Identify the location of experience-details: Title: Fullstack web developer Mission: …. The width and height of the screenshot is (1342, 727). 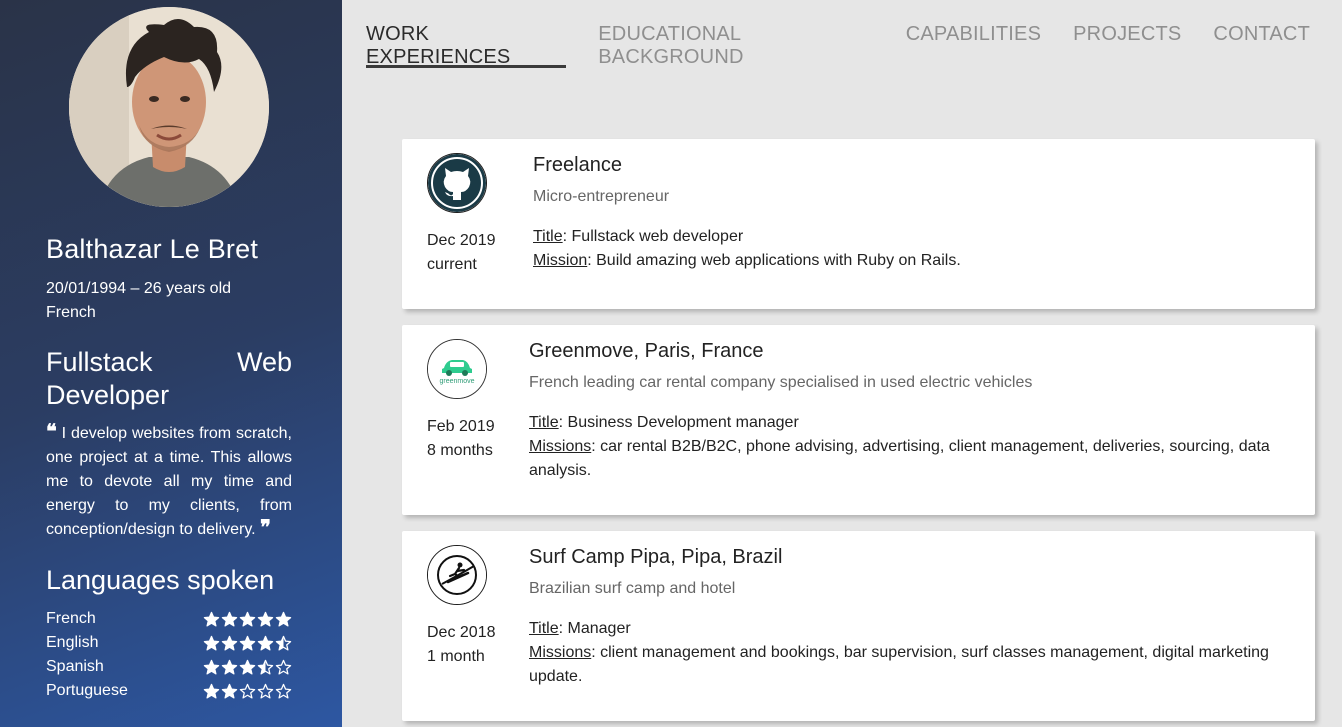
(907, 249).